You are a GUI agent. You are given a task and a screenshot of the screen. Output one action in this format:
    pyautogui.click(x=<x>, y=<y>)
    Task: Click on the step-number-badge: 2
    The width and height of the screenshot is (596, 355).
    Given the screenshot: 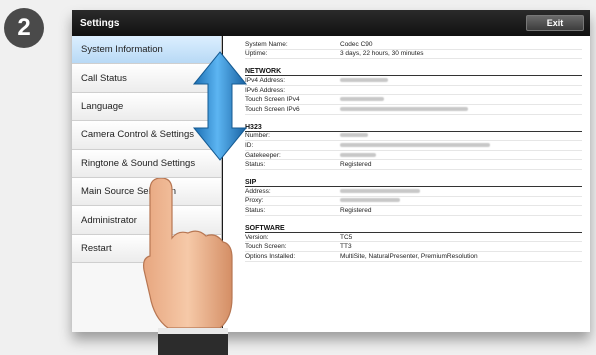 What is the action you would take?
    pyautogui.click(x=24, y=28)
    